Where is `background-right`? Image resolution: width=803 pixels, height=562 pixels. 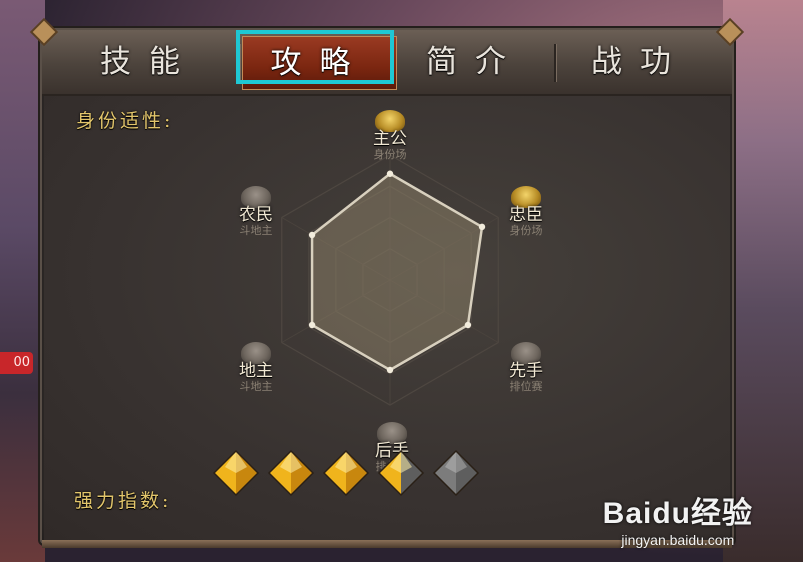 background-right is located at coordinates (763, 281).